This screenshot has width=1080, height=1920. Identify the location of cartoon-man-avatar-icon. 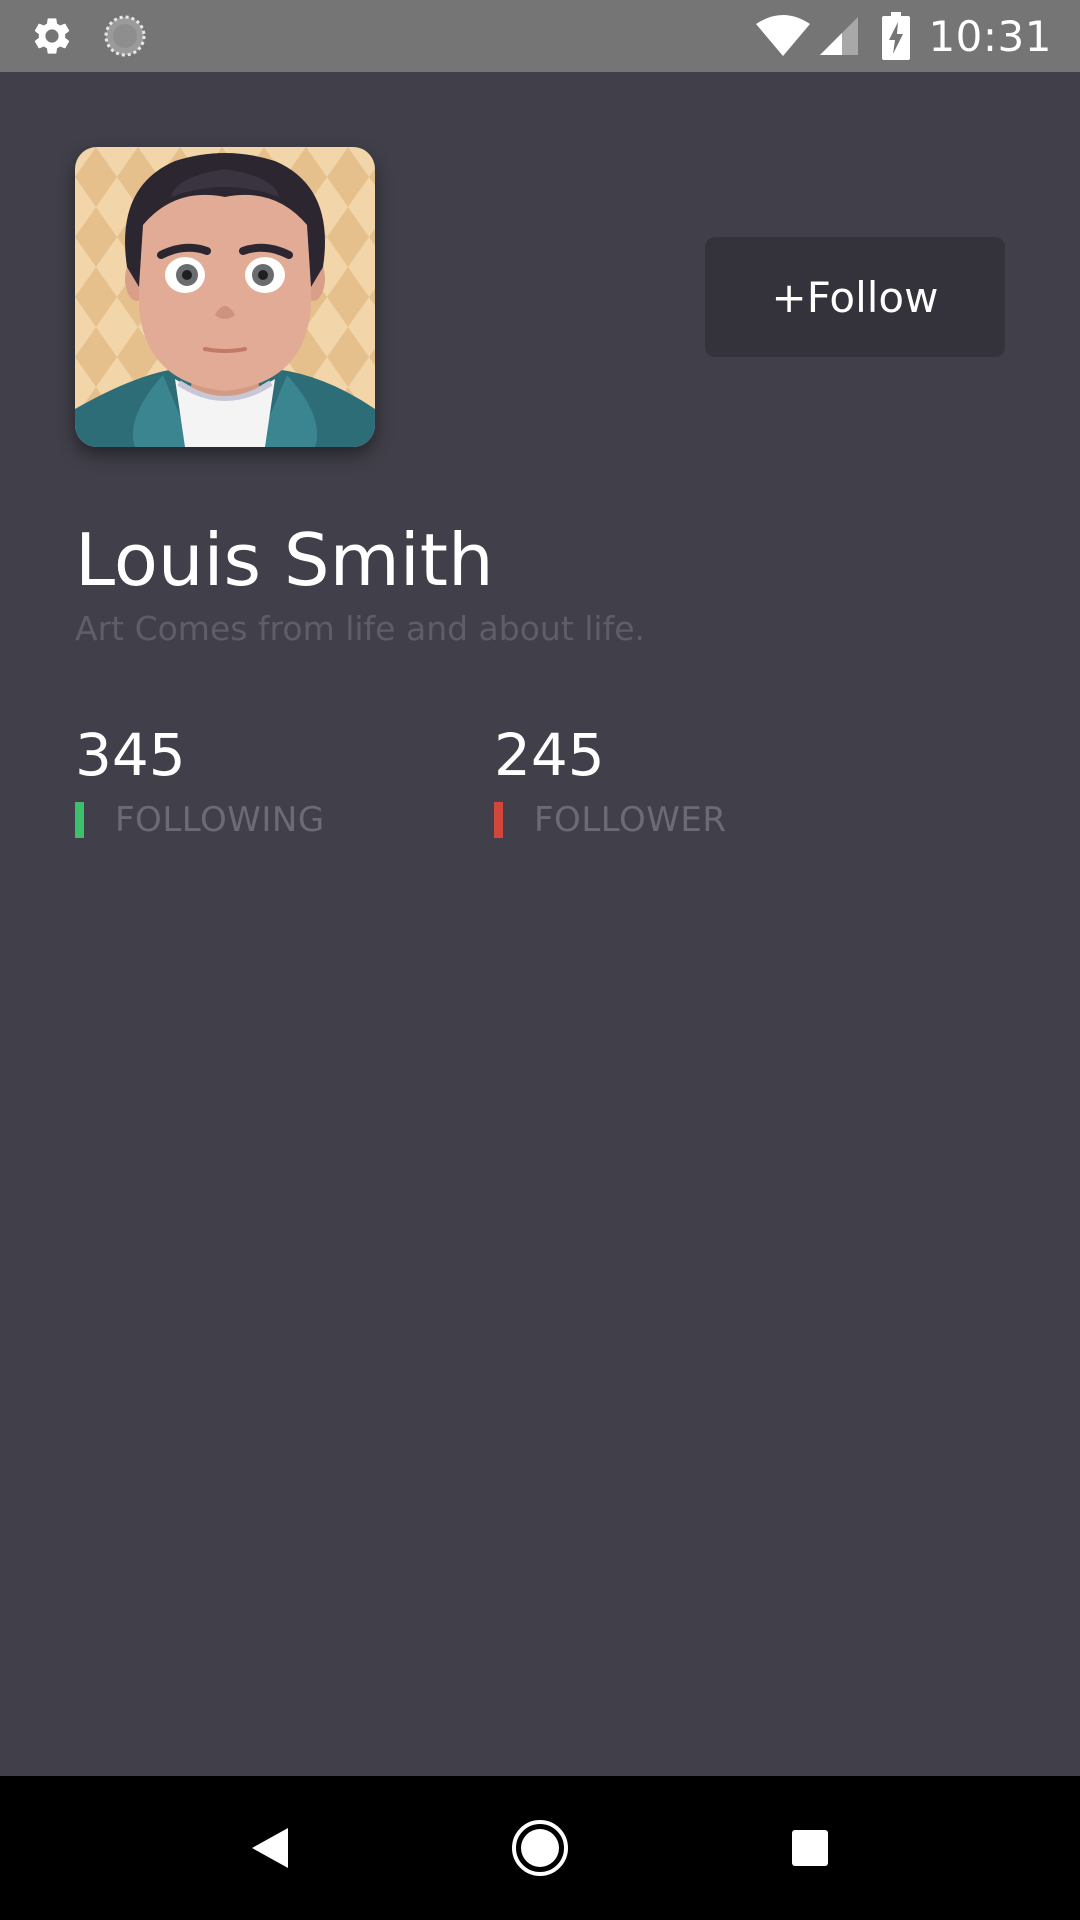
(225, 297).